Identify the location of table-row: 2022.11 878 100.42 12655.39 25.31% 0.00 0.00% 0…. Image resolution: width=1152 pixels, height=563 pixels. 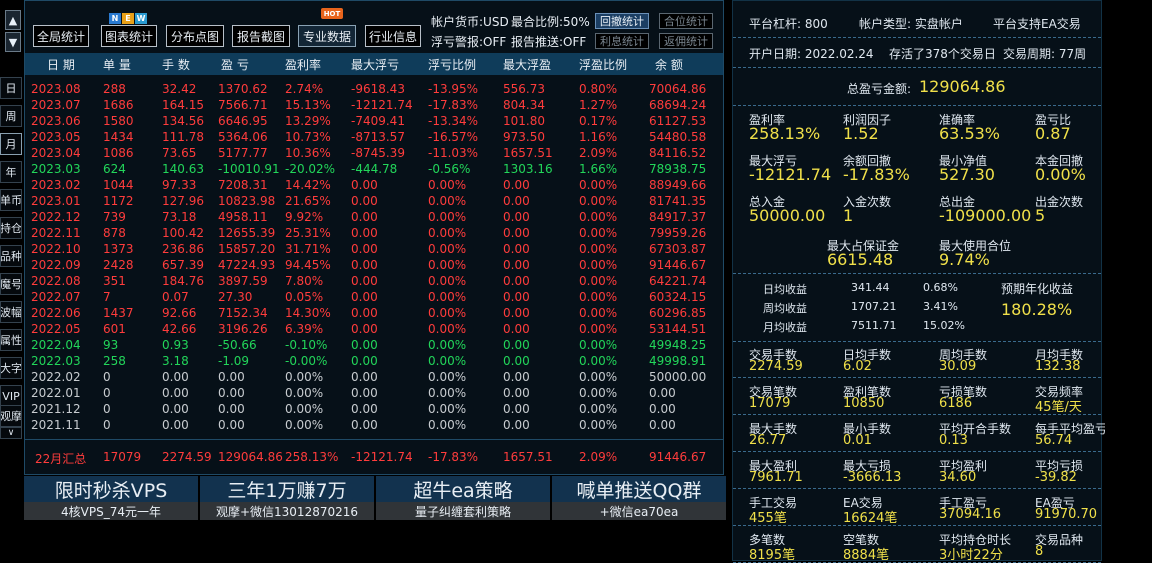
(374, 233).